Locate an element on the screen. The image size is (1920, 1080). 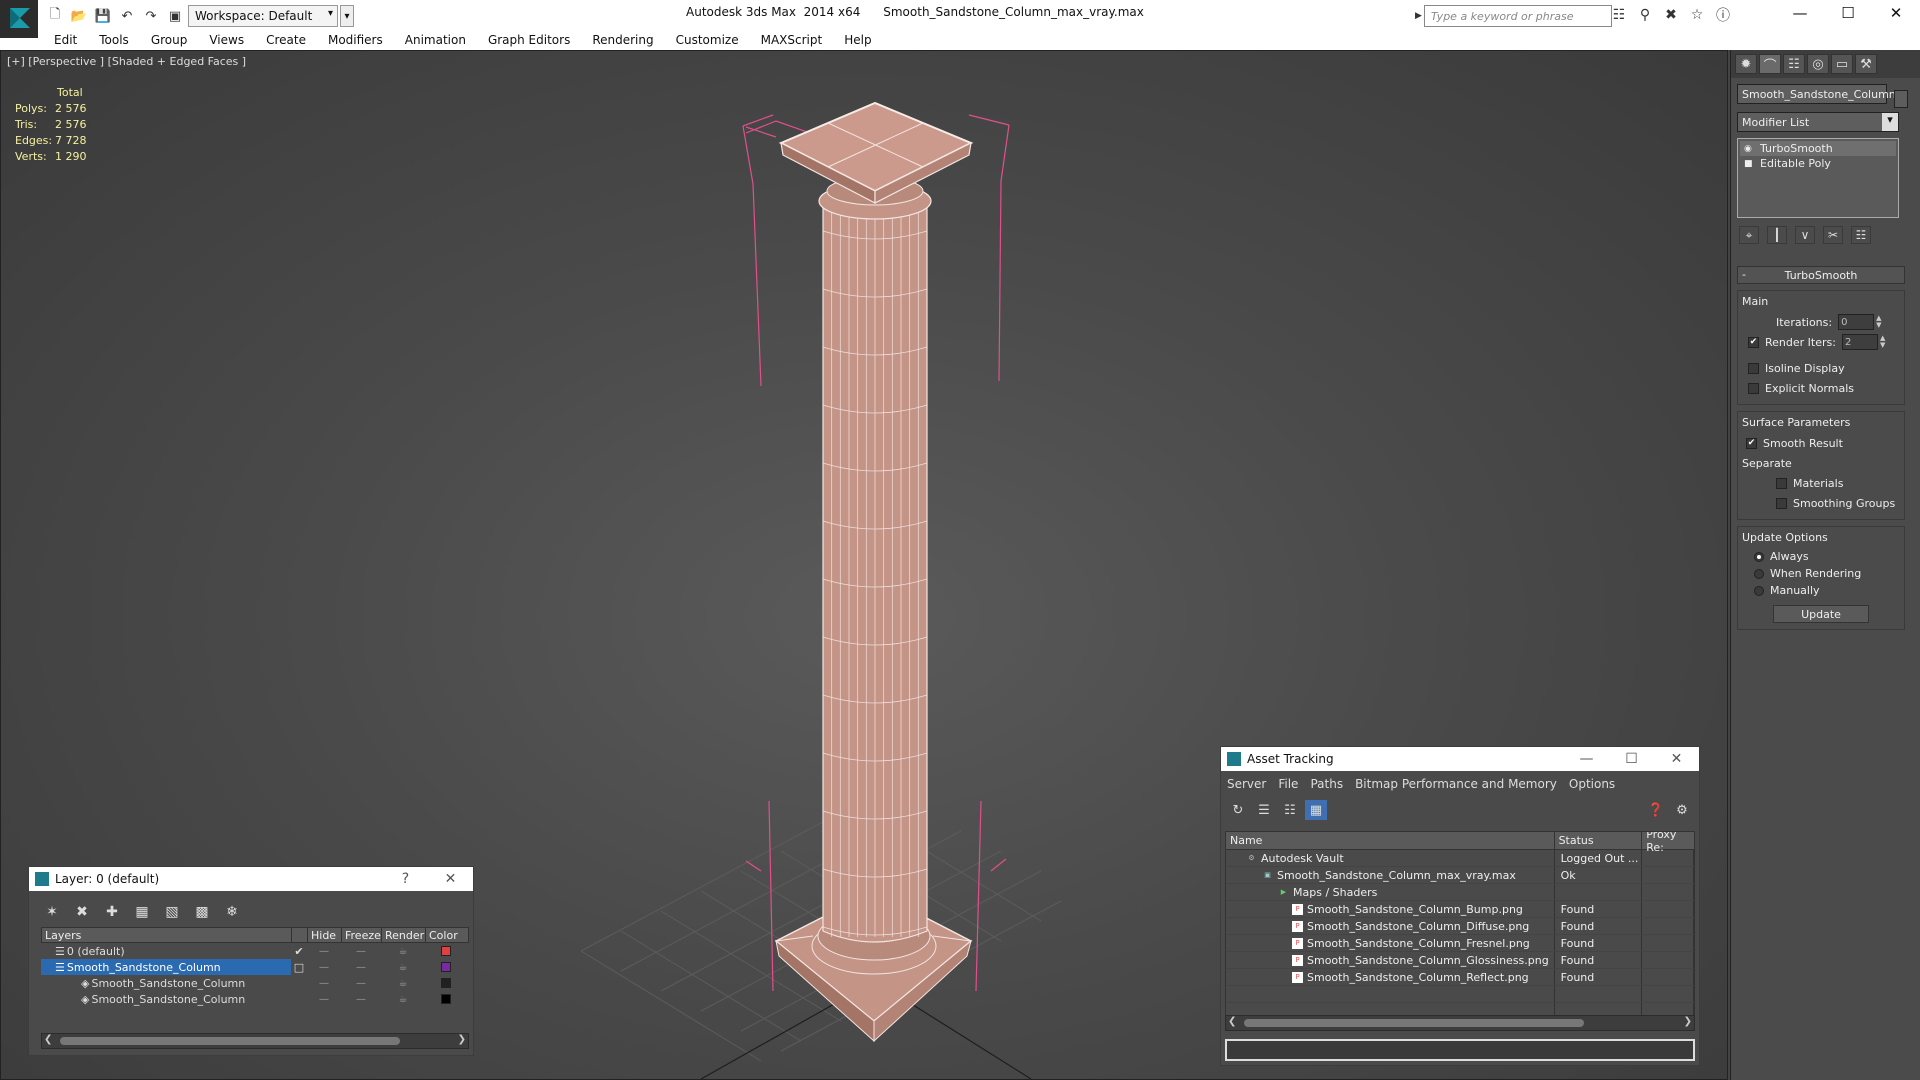
create-layer-icon: ✶ is located at coordinates (52, 912).